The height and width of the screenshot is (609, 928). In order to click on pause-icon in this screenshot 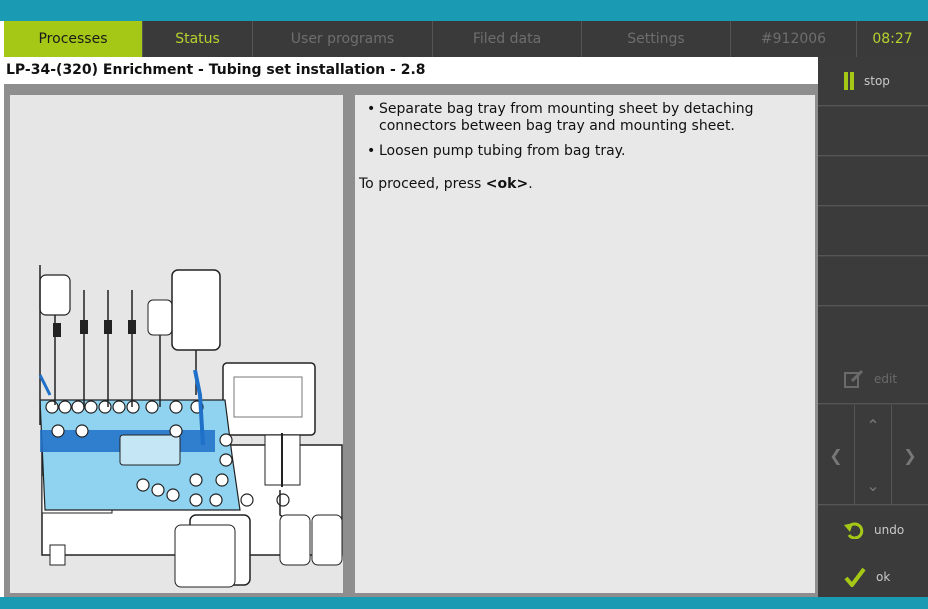, I will do `click(849, 81)`.